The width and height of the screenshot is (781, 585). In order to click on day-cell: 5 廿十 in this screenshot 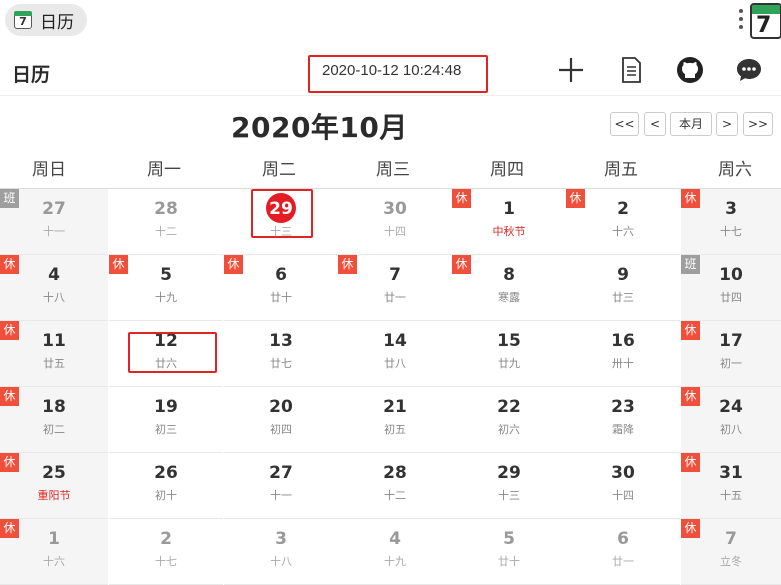, I will do `click(509, 552)`.